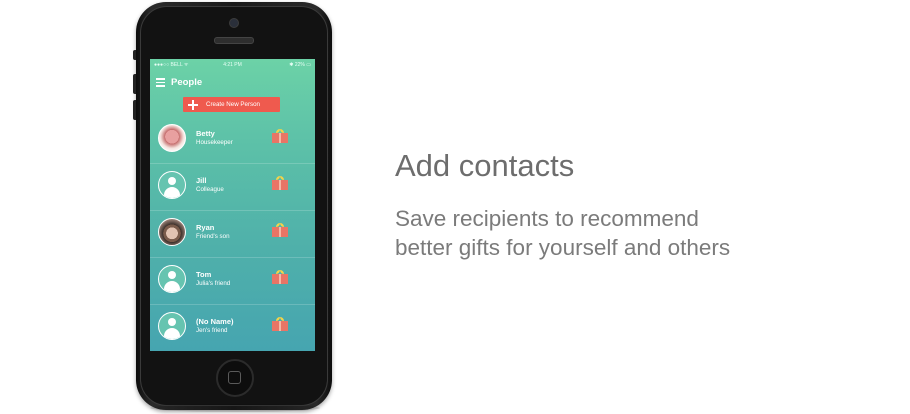 This screenshot has width=910, height=414. What do you see at coordinates (563, 247) in the screenshot?
I see `promo-description-line-2: better gifts for yourself and others` at bounding box center [563, 247].